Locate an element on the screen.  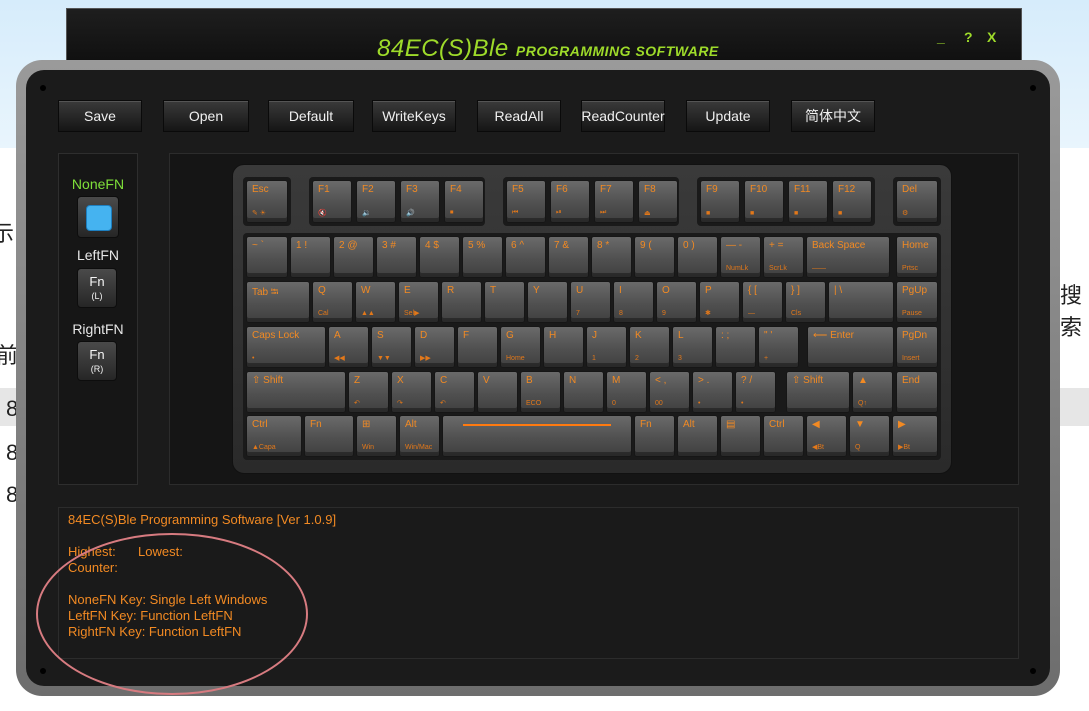
key-1-13: F12 ■ is located at coordinates (852, 201).